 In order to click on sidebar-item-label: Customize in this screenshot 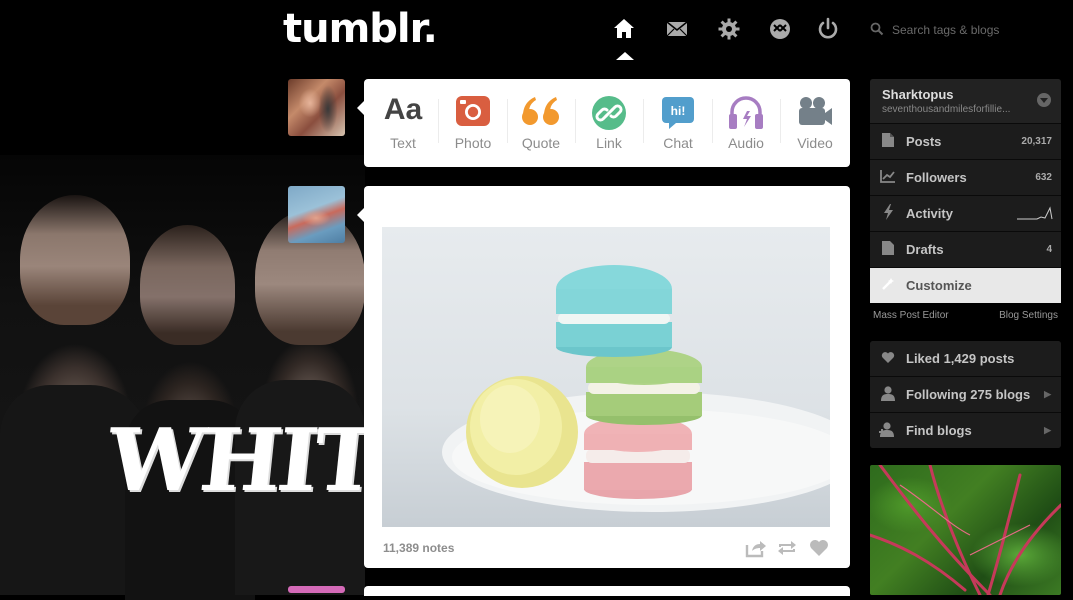, I will do `click(939, 285)`.